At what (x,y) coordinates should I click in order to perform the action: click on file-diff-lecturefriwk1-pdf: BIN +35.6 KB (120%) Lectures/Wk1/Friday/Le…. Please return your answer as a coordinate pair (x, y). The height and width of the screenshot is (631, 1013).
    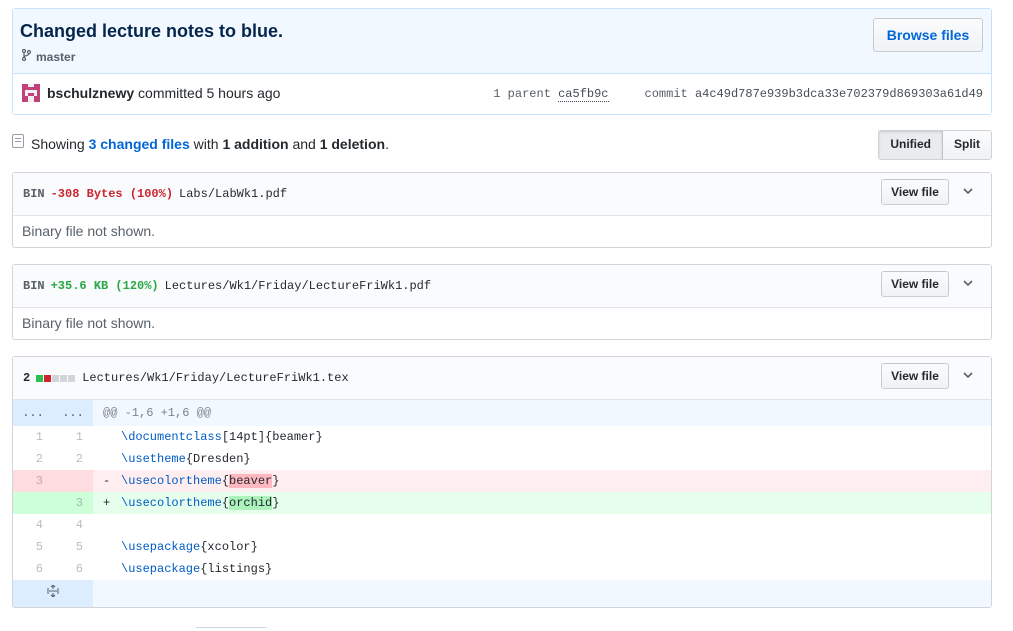
    Looking at the image, I should click on (502, 302).